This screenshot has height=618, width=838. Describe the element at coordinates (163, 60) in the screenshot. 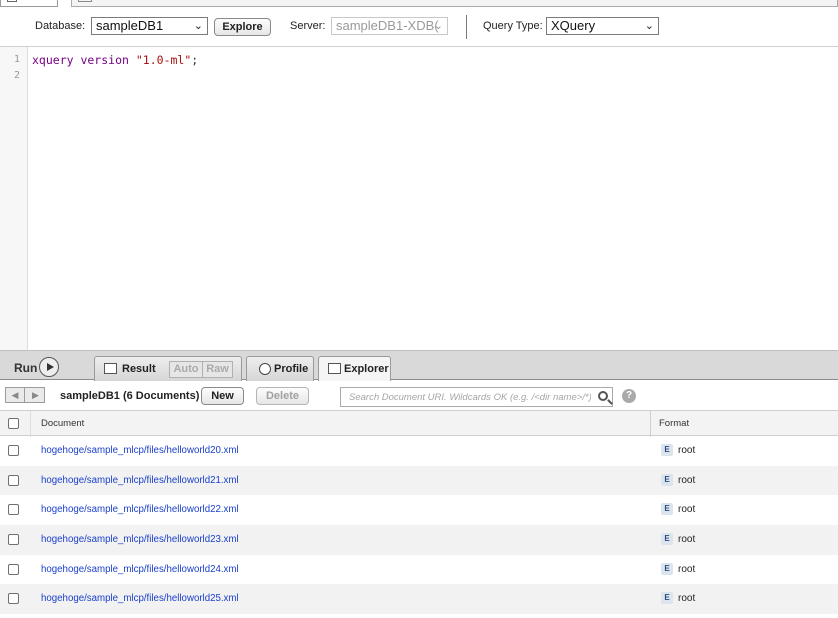

I see `code-string: "1.0-ml"` at that location.